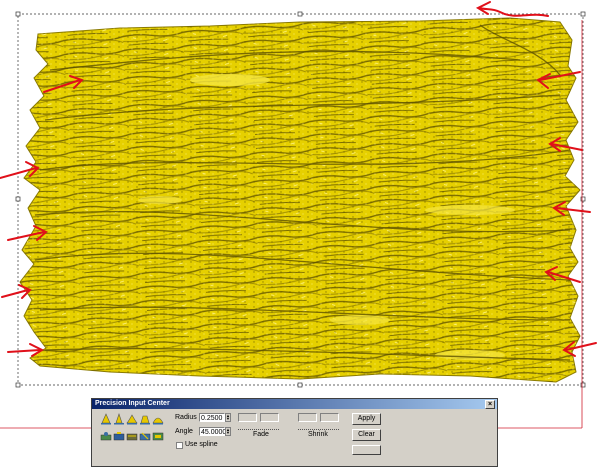 This screenshot has width=600, height=467. Describe the element at coordinates (212, 431) in the screenshot. I see `angle-input: 45.0000` at that location.